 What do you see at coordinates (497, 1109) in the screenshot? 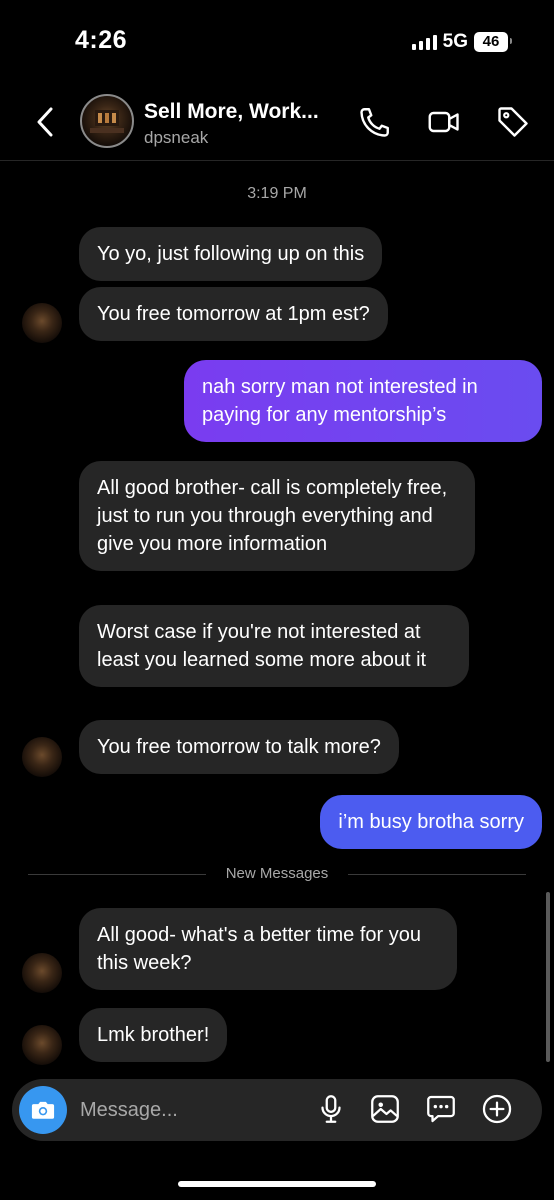
I see `add-icon` at bounding box center [497, 1109].